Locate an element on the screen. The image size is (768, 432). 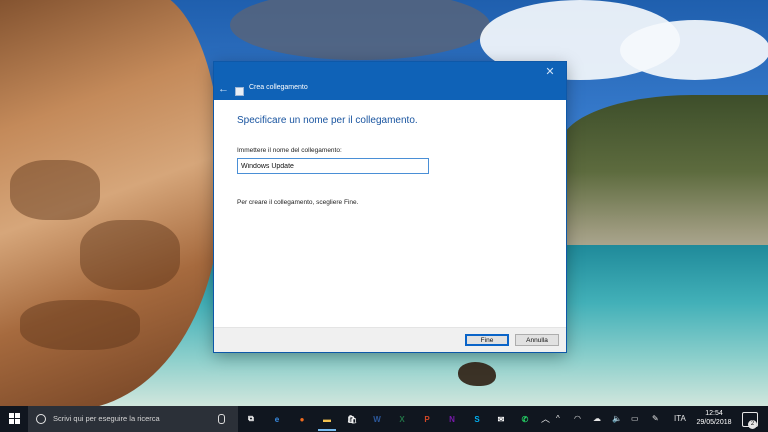
taskbar-mail-icon: ✉ is located at coordinates (501, 419).